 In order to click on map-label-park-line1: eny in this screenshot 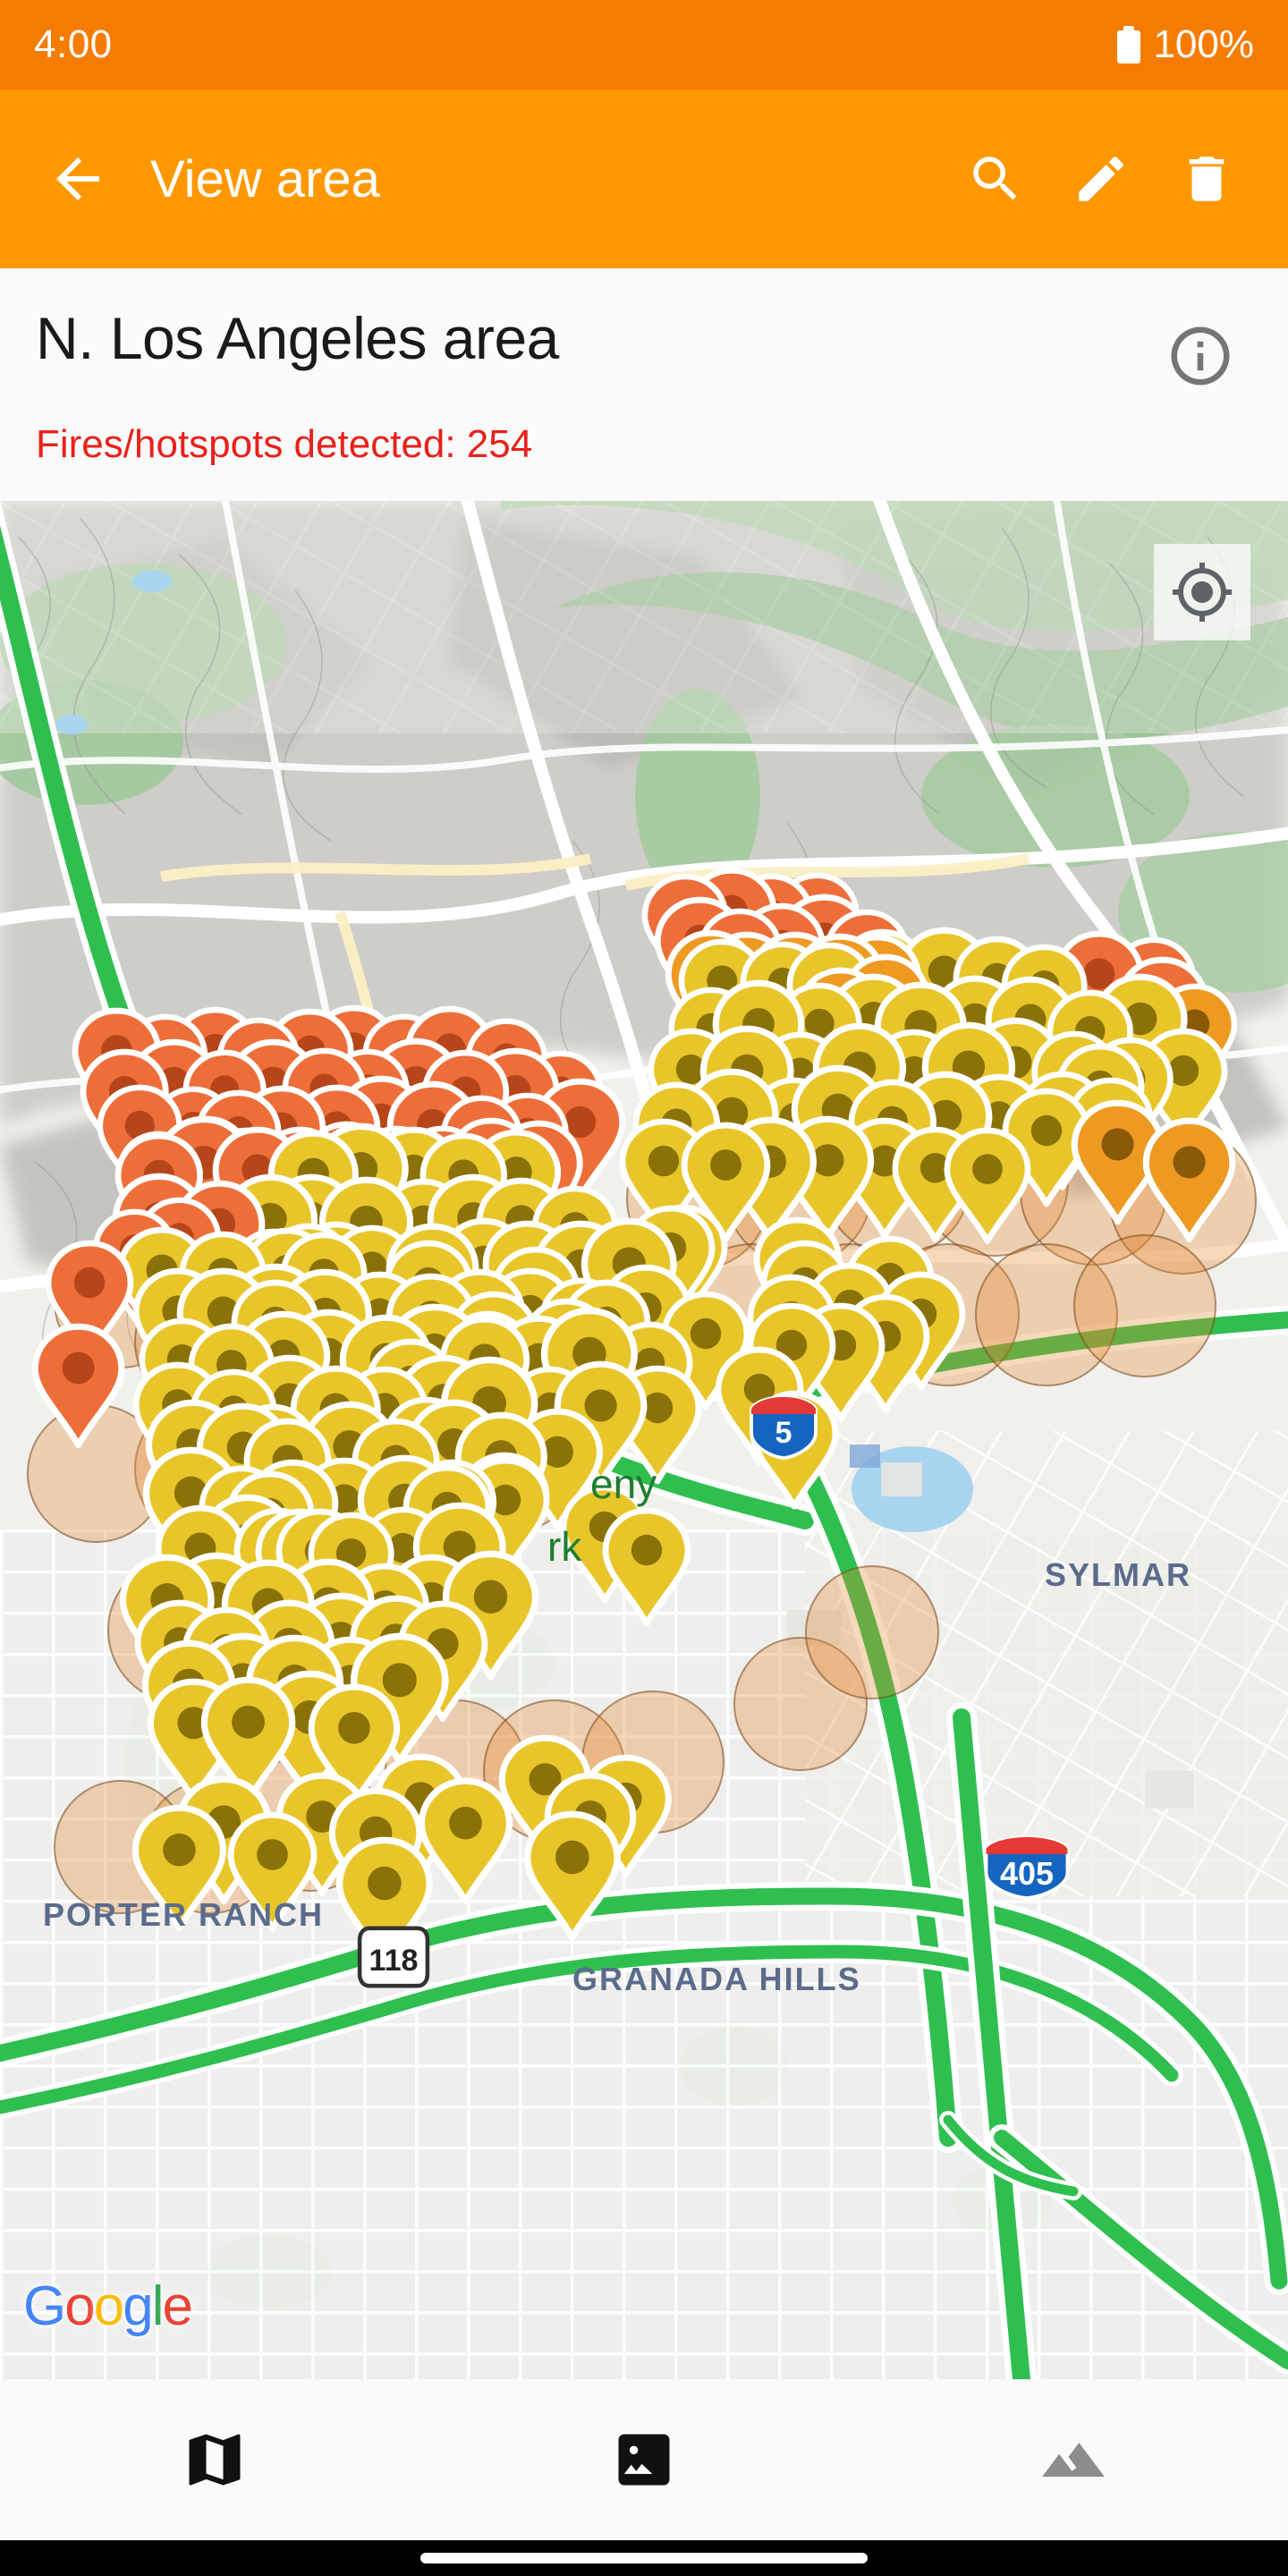, I will do `click(623, 1484)`.